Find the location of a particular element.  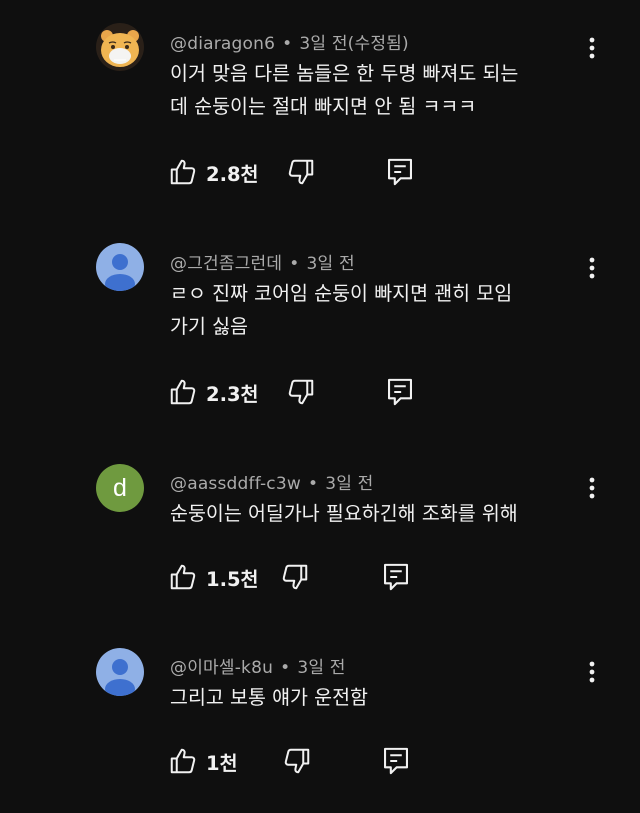

comment-meta: @diaragon6 • 3일 전(수정됨) is located at coordinates (289, 41).